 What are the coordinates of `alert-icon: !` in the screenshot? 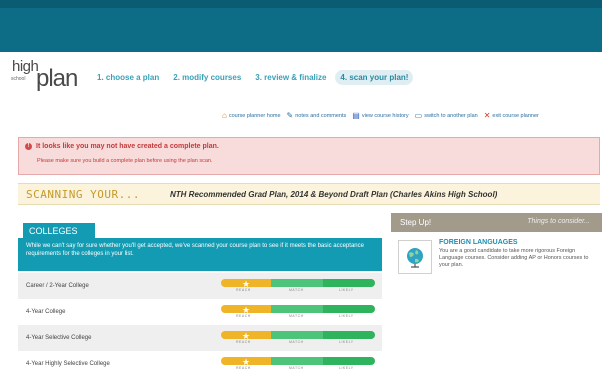 It's located at (28, 146).